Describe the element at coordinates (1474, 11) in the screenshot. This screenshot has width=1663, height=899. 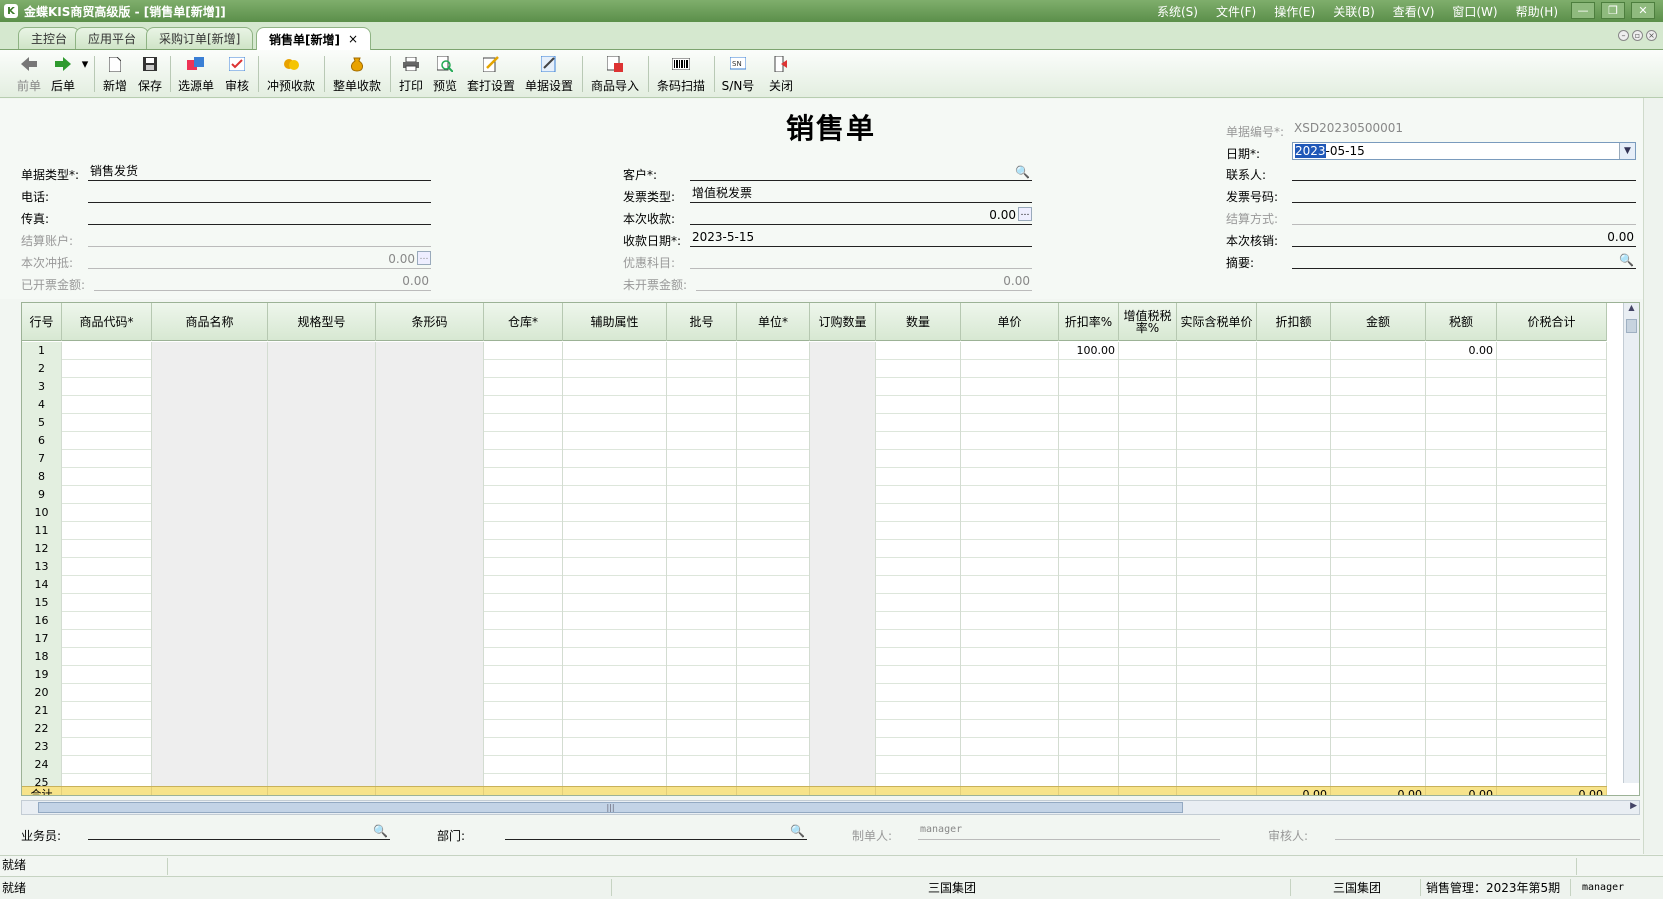
I see `menu-window: 窗口(W)` at that location.